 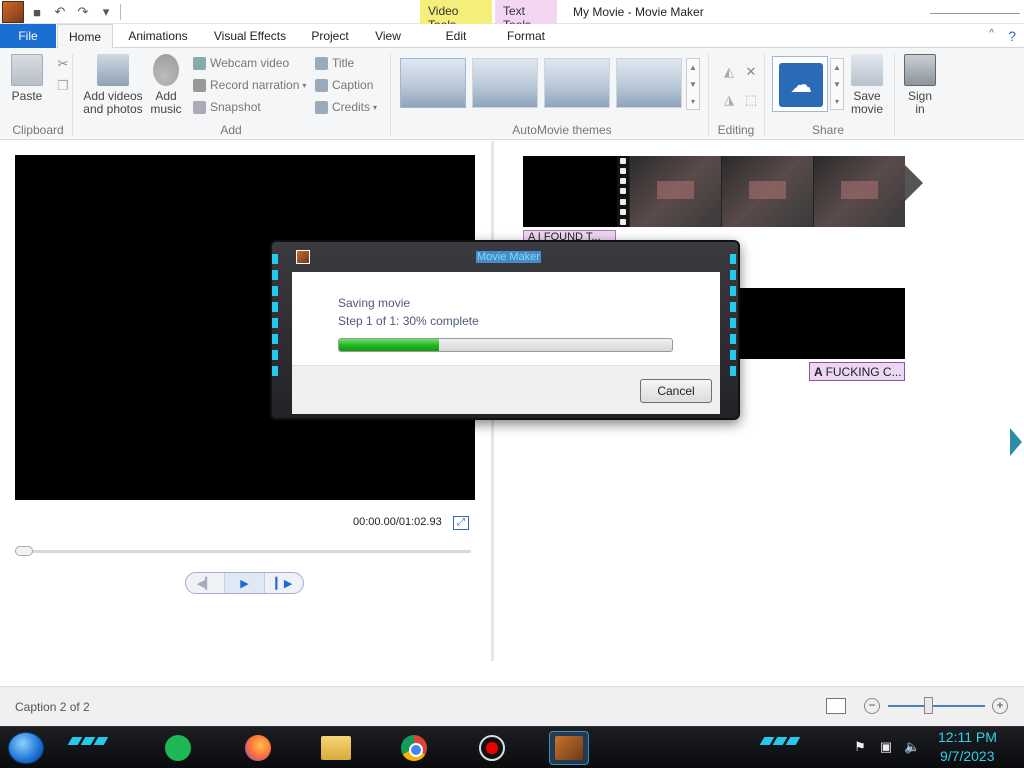 I want to click on credits-button: Credits ▾, so click(x=346, y=107).